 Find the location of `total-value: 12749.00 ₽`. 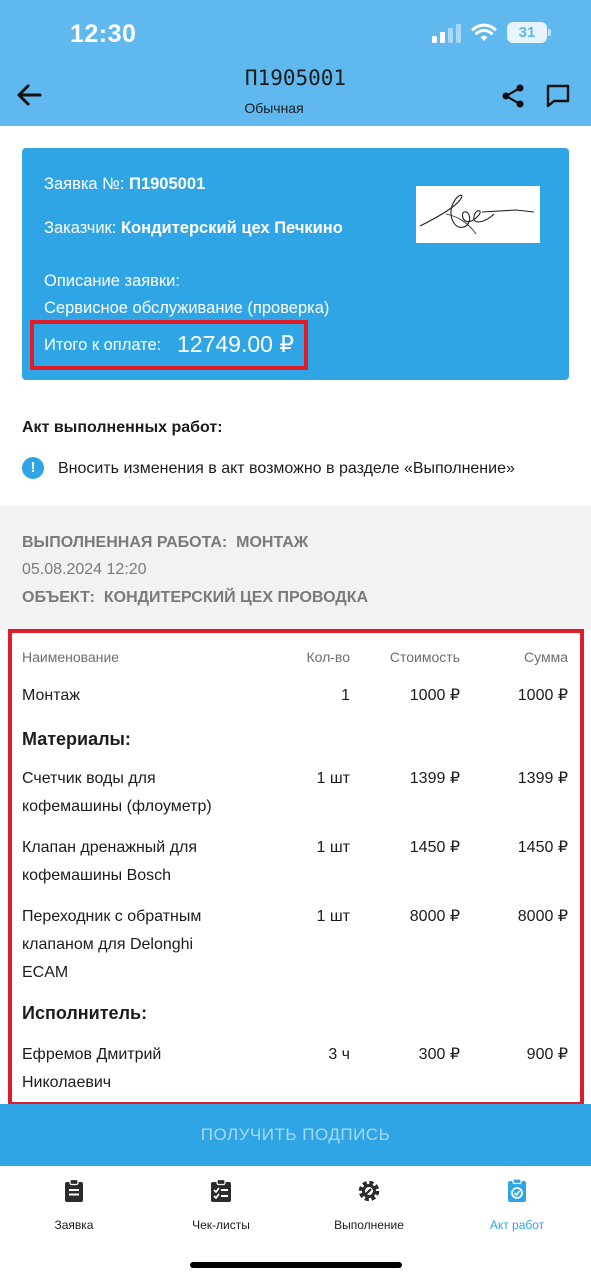

total-value: 12749.00 ₽ is located at coordinates (235, 344).